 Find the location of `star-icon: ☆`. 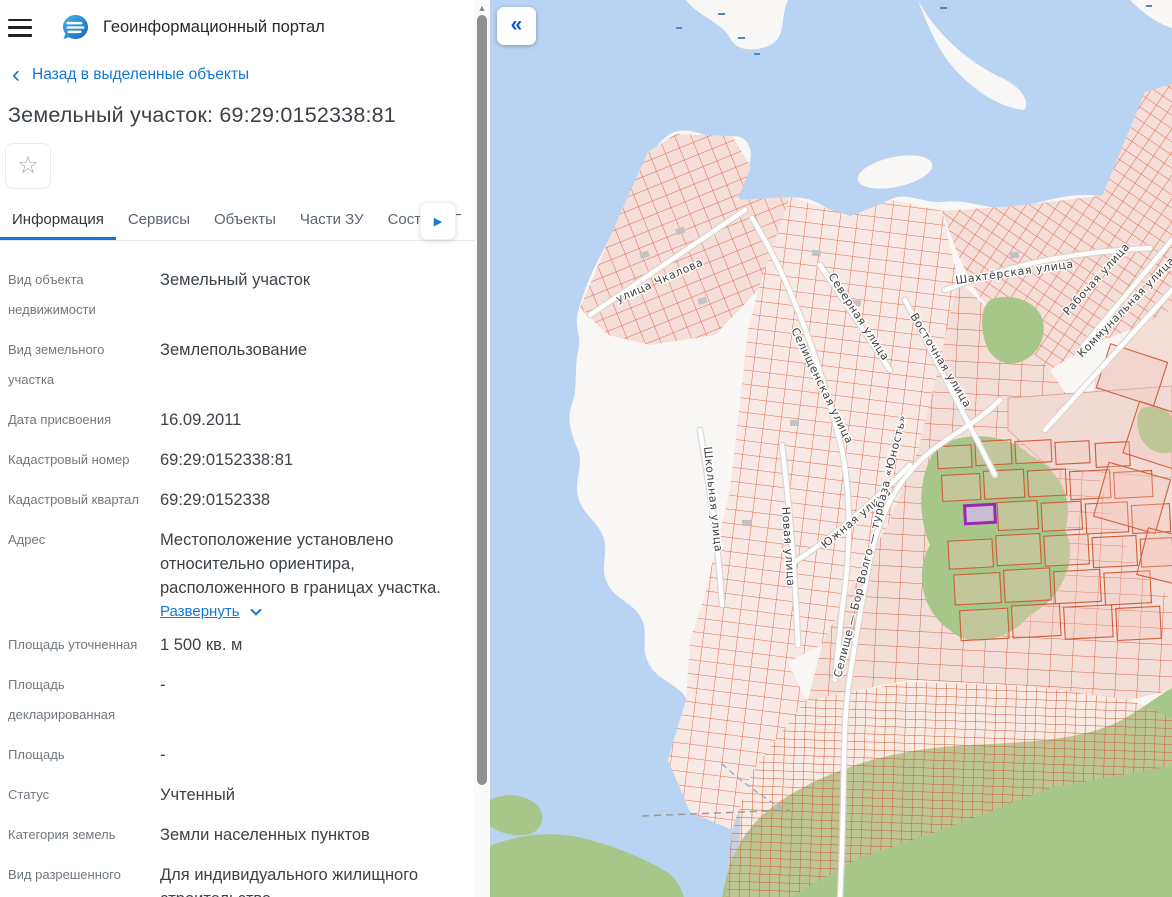

star-icon: ☆ is located at coordinates (28, 165).